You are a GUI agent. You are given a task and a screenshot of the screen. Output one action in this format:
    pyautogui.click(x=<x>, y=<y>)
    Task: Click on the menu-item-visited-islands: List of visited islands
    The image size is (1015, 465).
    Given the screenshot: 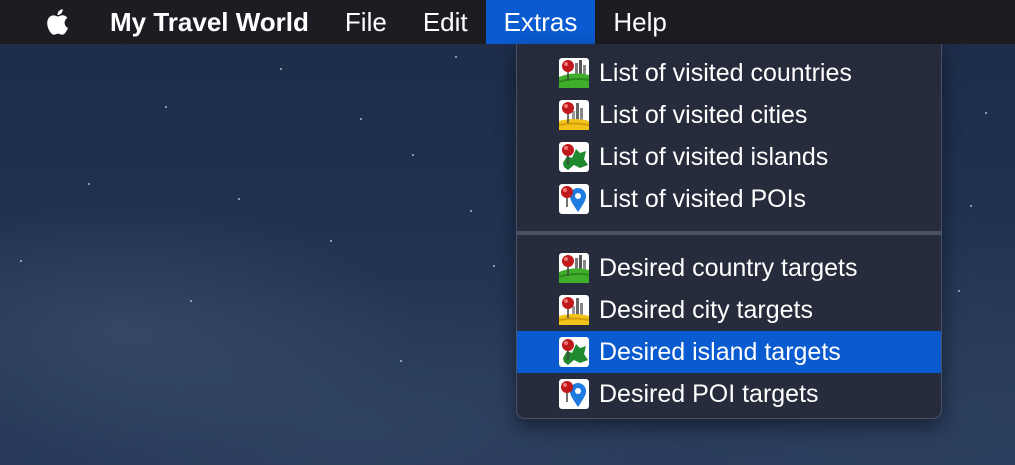 What is the action you would take?
    pyautogui.click(x=729, y=157)
    